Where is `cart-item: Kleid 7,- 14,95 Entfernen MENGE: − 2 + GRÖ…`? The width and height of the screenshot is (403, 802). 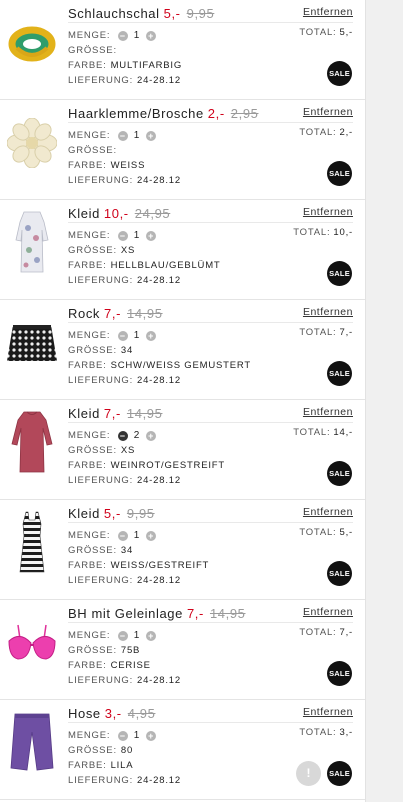 cart-item: Kleid 7,- 14,95 Entfernen MENGE: − 2 + GRÖ… is located at coordinates (182, 450).